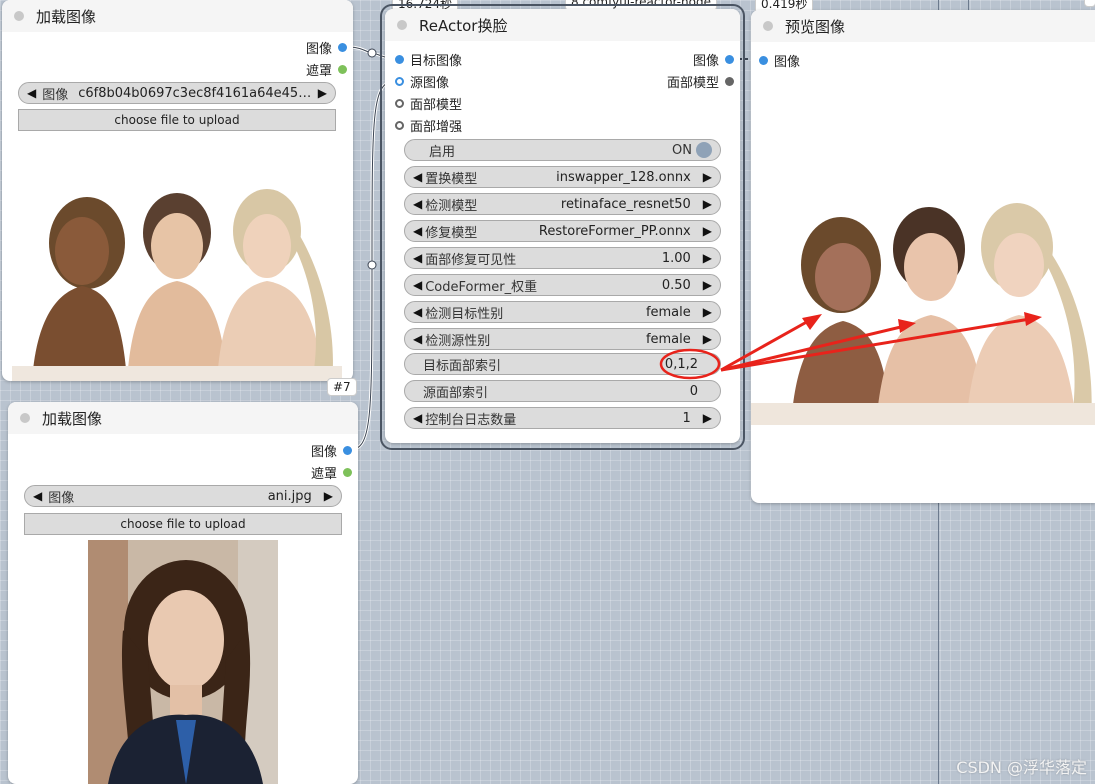 Image resolution: width=1095 pixels, height=784 pixels. What do you see at coordinates (436, 127) in the screenshot?
I see `slot-label: 面部增强` at bounding box center [436, 127].